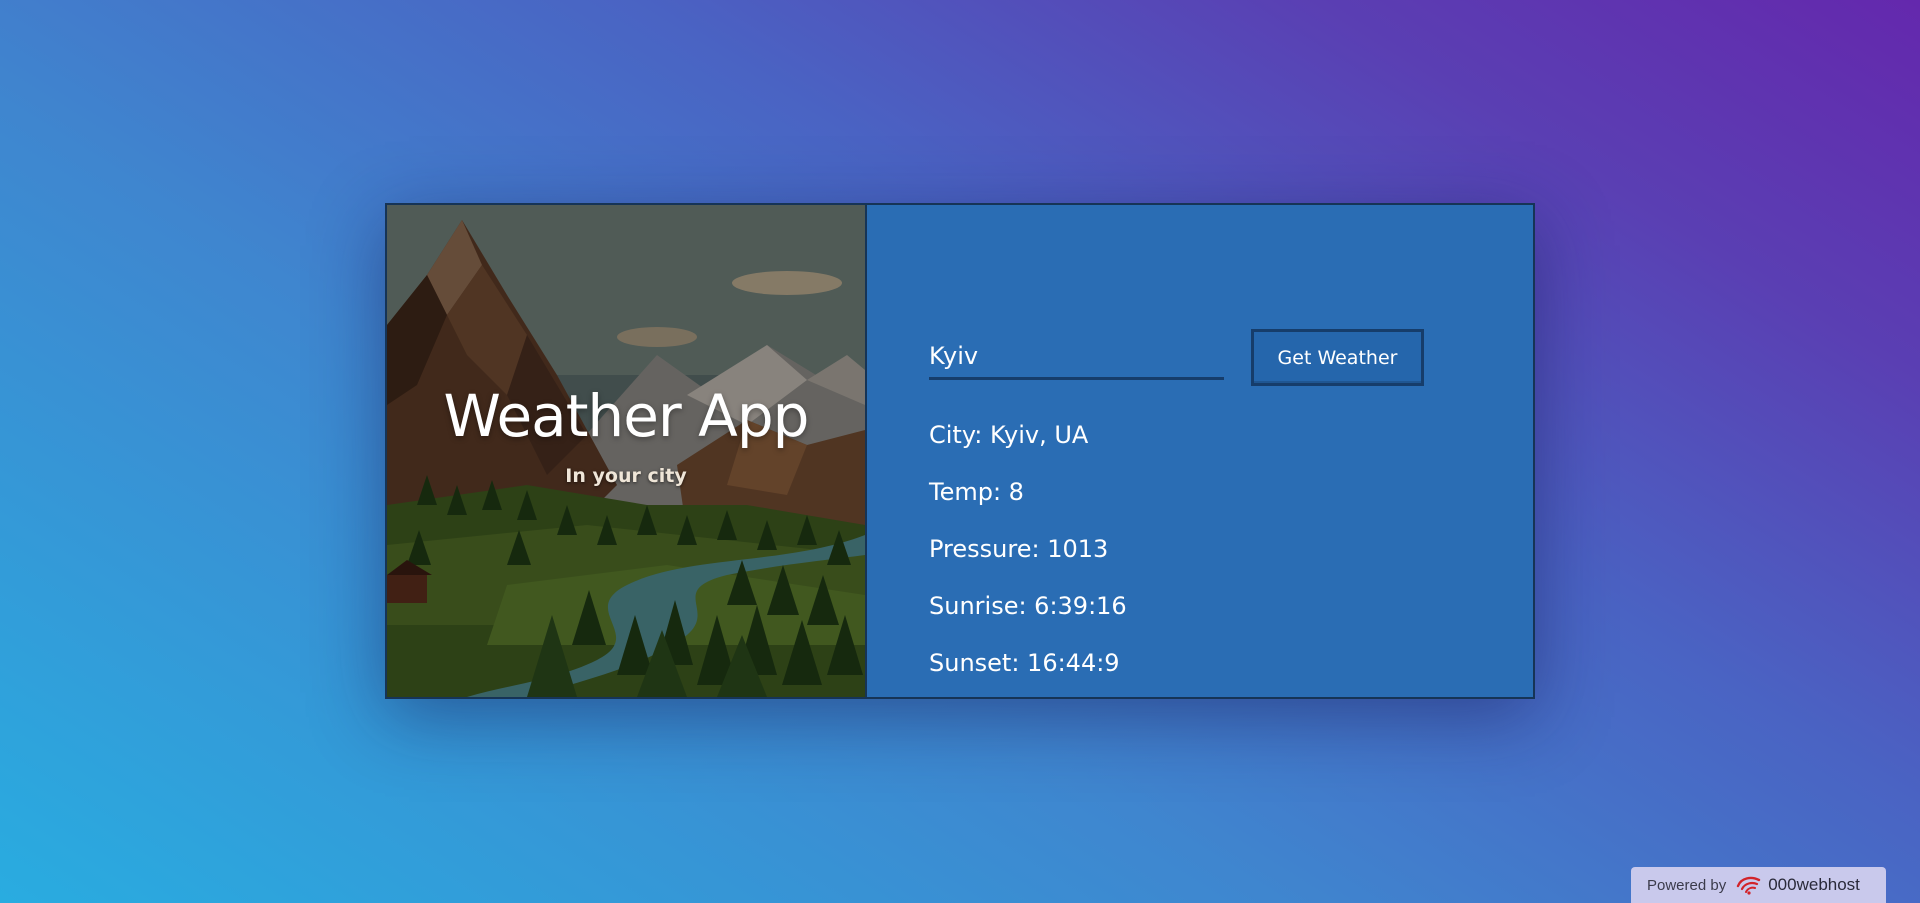 The height and width of the screenshot is (903, 1920). I want to click on powered-by-badge: Powered by 000webhost, so click(1758, 885).